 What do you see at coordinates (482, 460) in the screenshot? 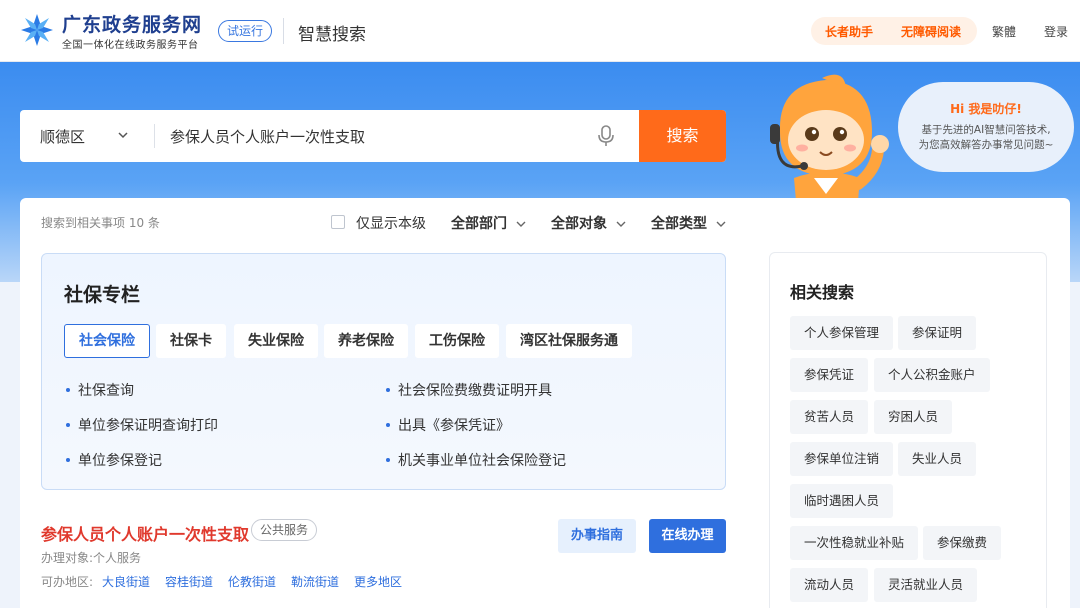
I see `link-institution-registration: 机关事业单位社会保险登记` at bounding box center [482, 460].